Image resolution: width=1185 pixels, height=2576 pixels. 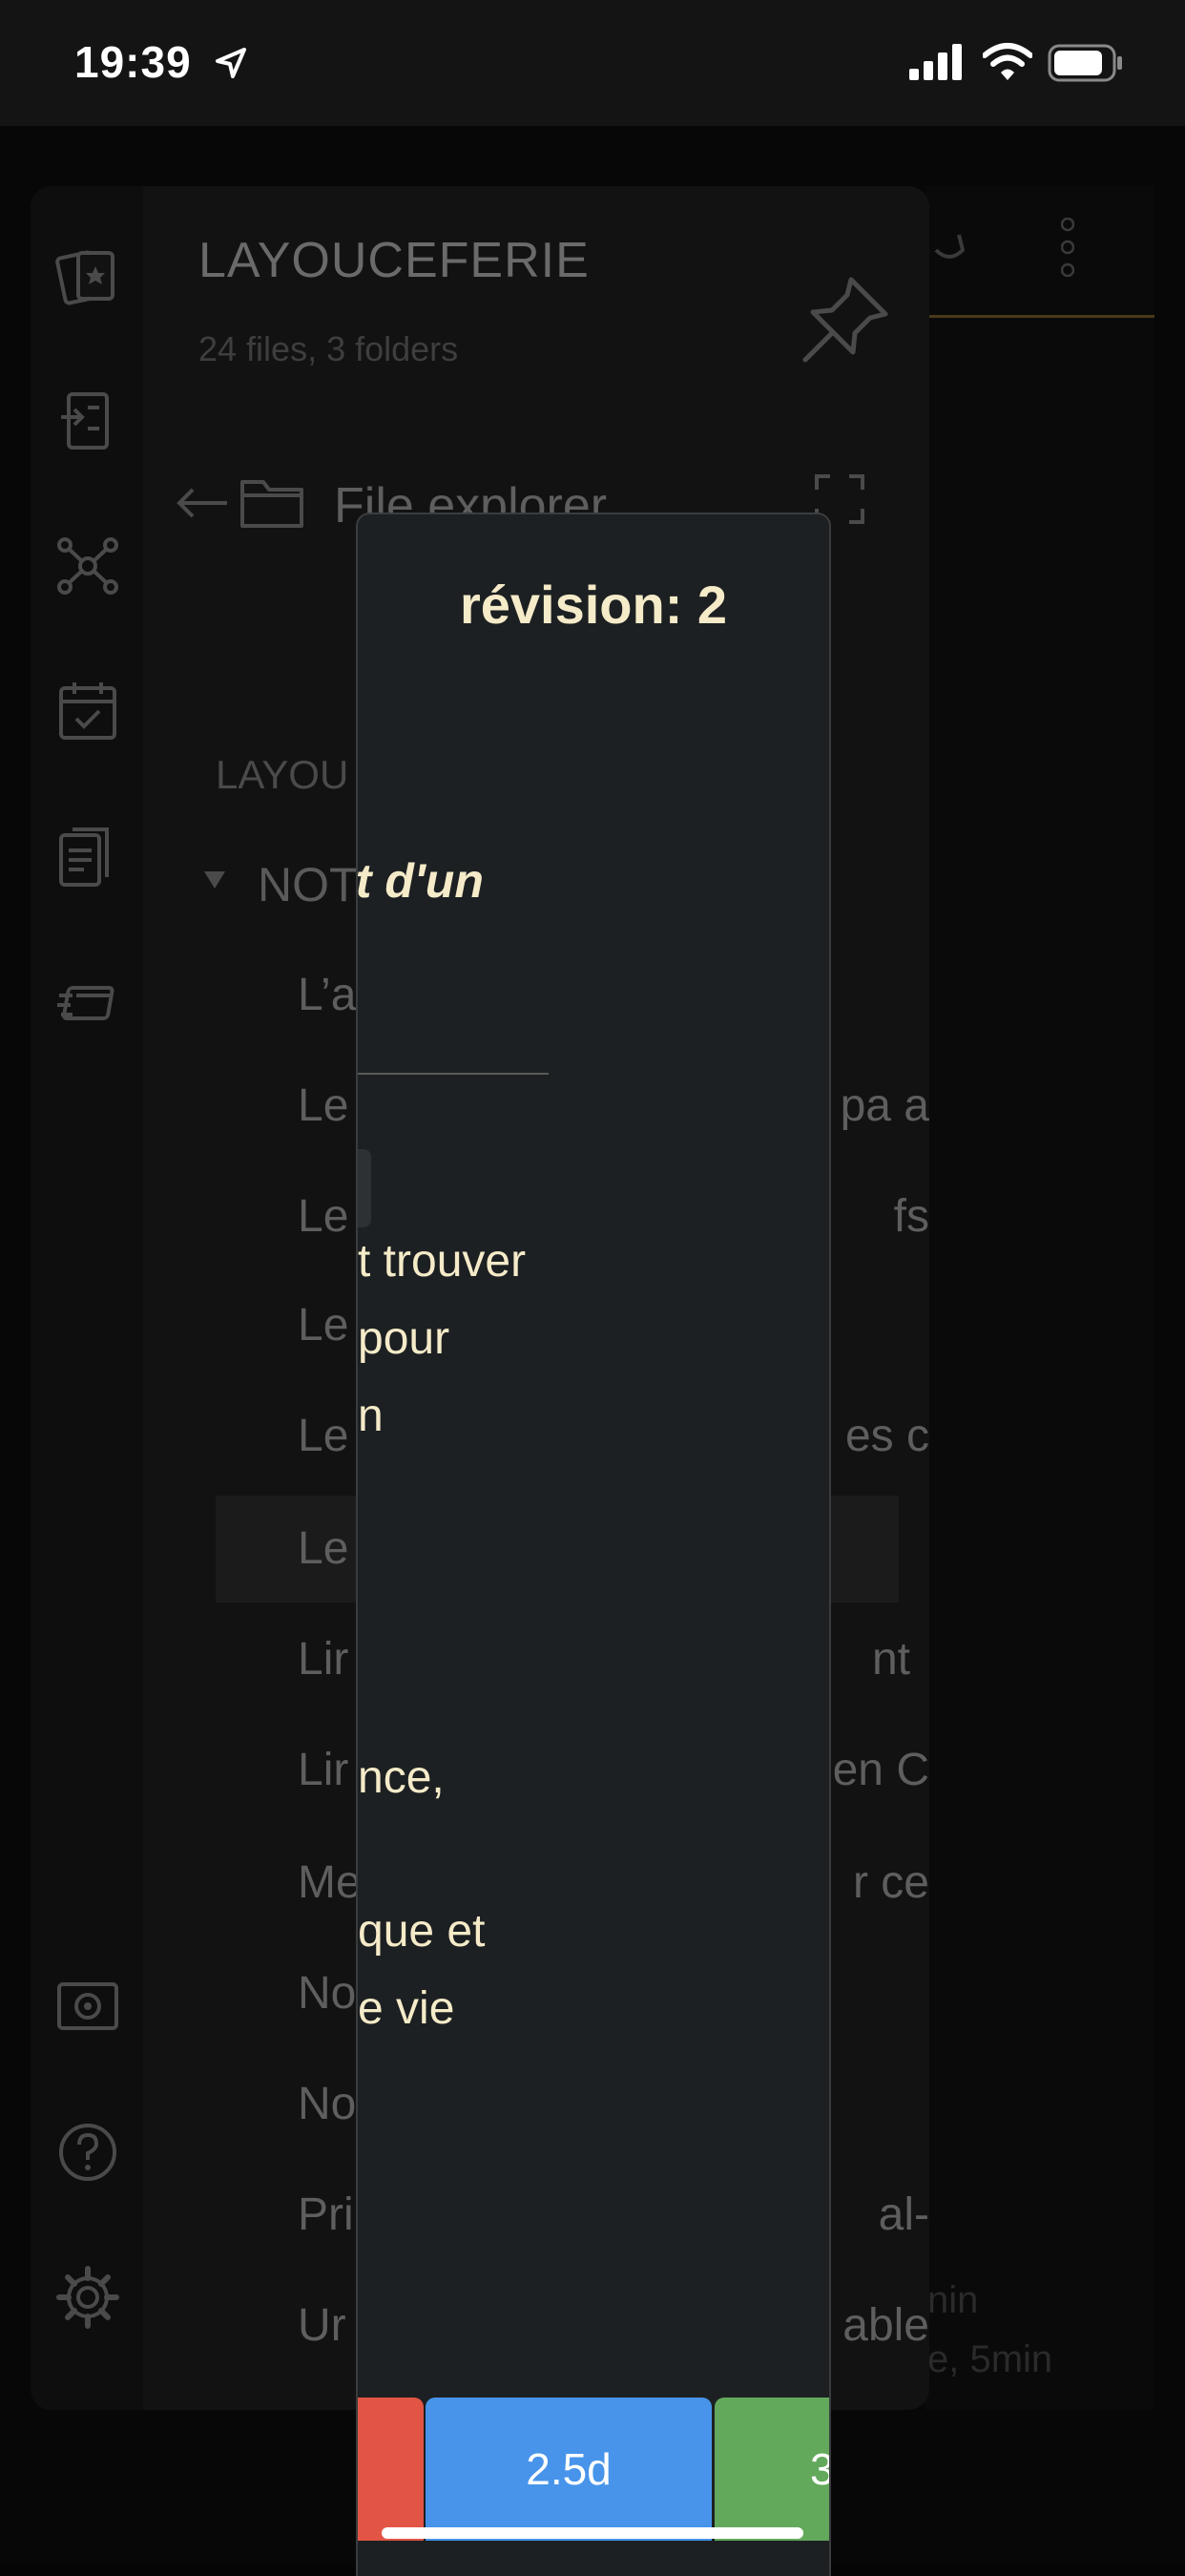 What do you see at coordinates (885, 2325) in the screenshot?
I see `file-name-tail: able` at bounding box center [885, 2325].